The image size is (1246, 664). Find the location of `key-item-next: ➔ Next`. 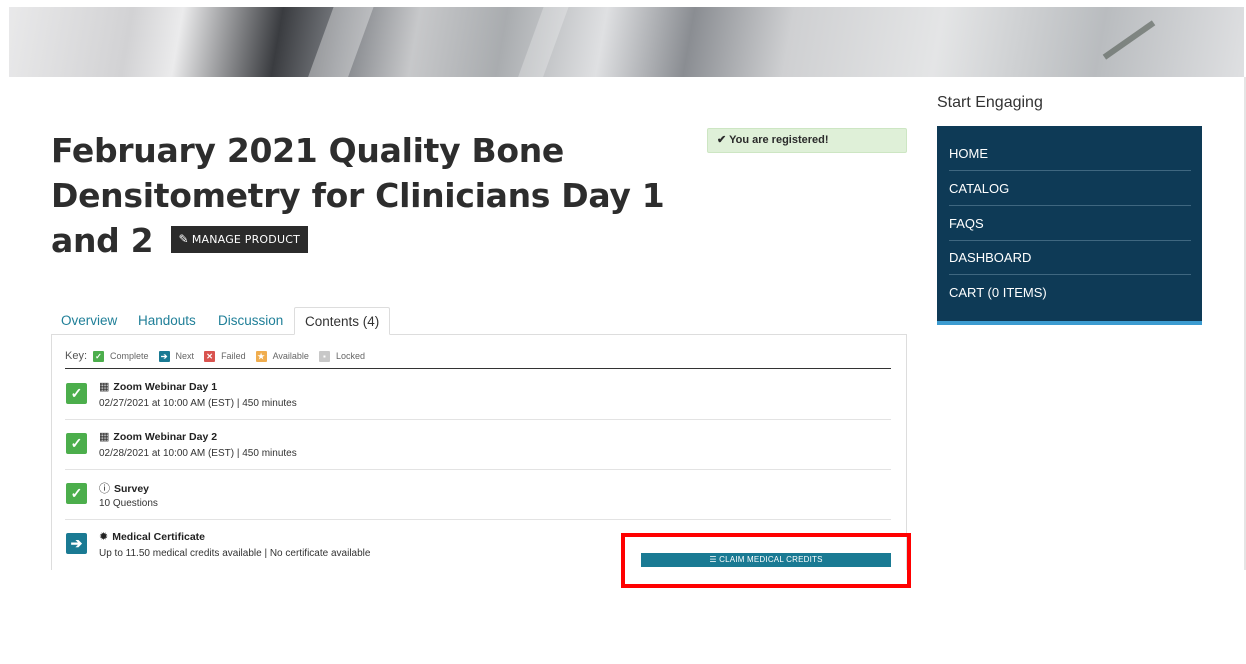

key-item-next: ➔ Next is located at coordinates (176, 356).